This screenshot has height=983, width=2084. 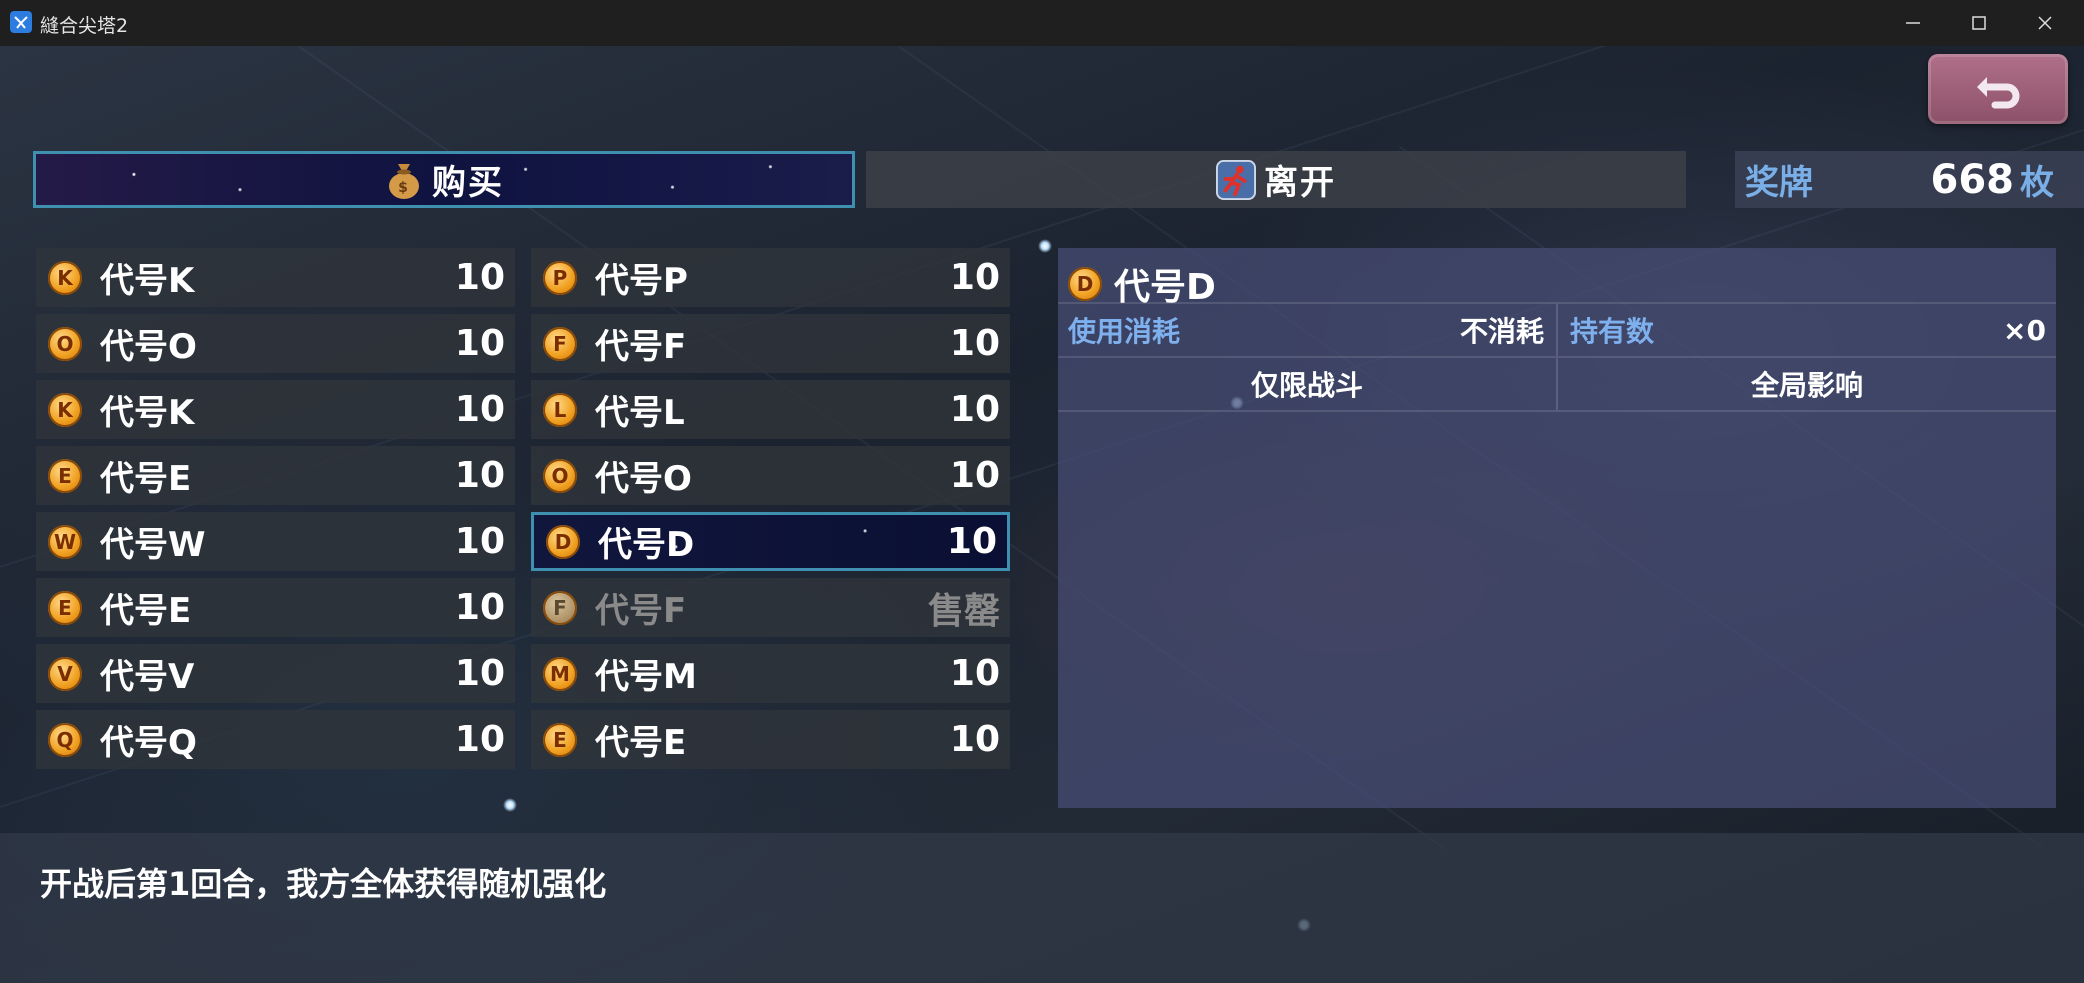 What do you see at coordinates (1306, 385) in the screenshot?
I see `scope-text: 仅限战斗` at bounding box center [1306, 385].